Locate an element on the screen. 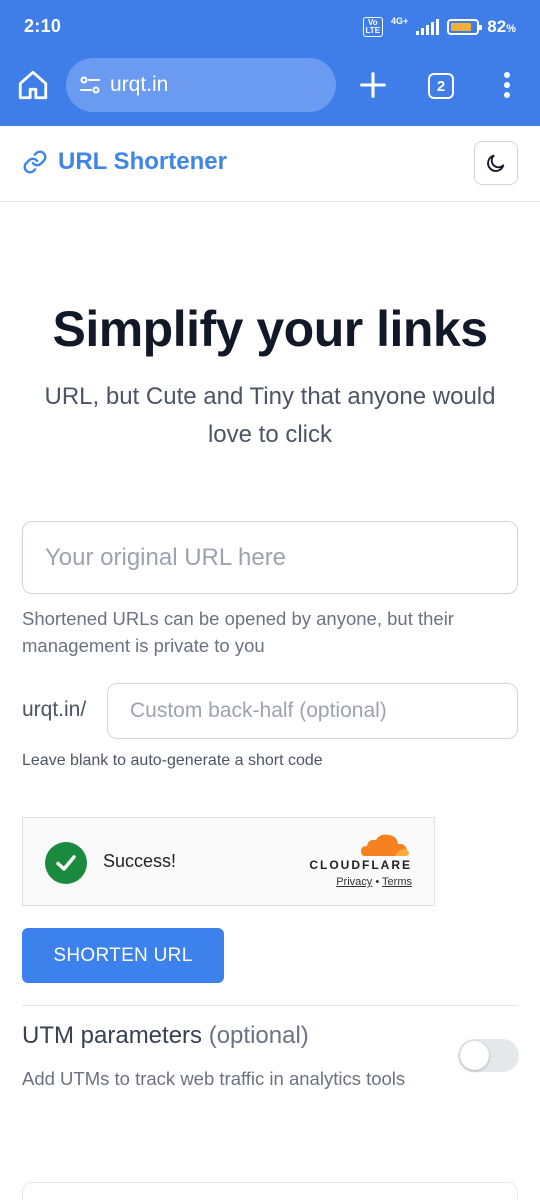 The height and width of the screenshot is (1200, 540). brand-name: URL Shortener is located at coordinates (142, 161).